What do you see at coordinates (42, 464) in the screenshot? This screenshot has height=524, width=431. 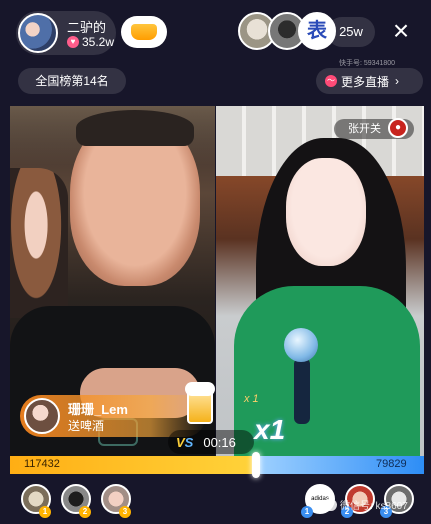 I see `pk-left-score: 117432` at bounding box center [42, 464].